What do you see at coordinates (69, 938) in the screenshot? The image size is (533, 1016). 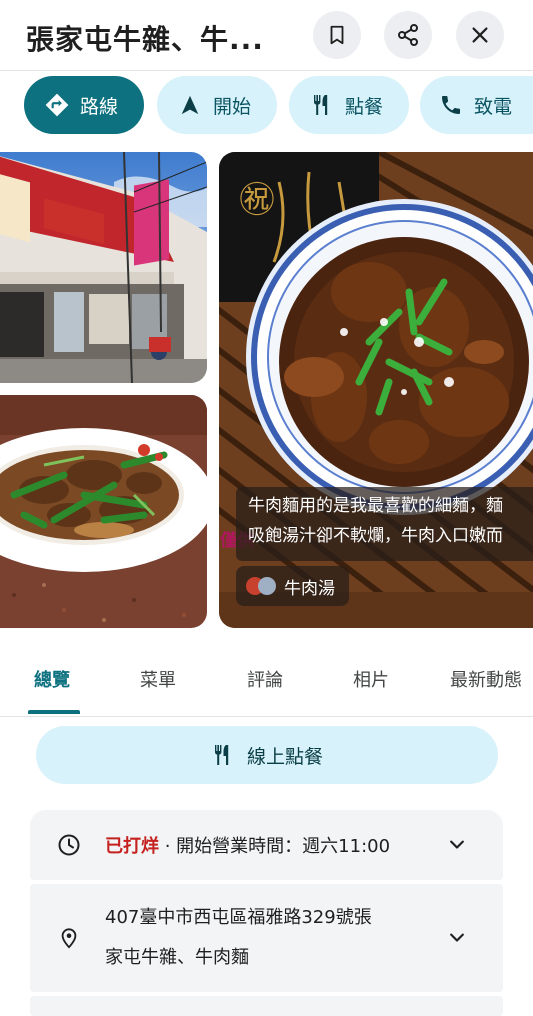 I see `location-pin-icon` at bounding box center [69, 938].